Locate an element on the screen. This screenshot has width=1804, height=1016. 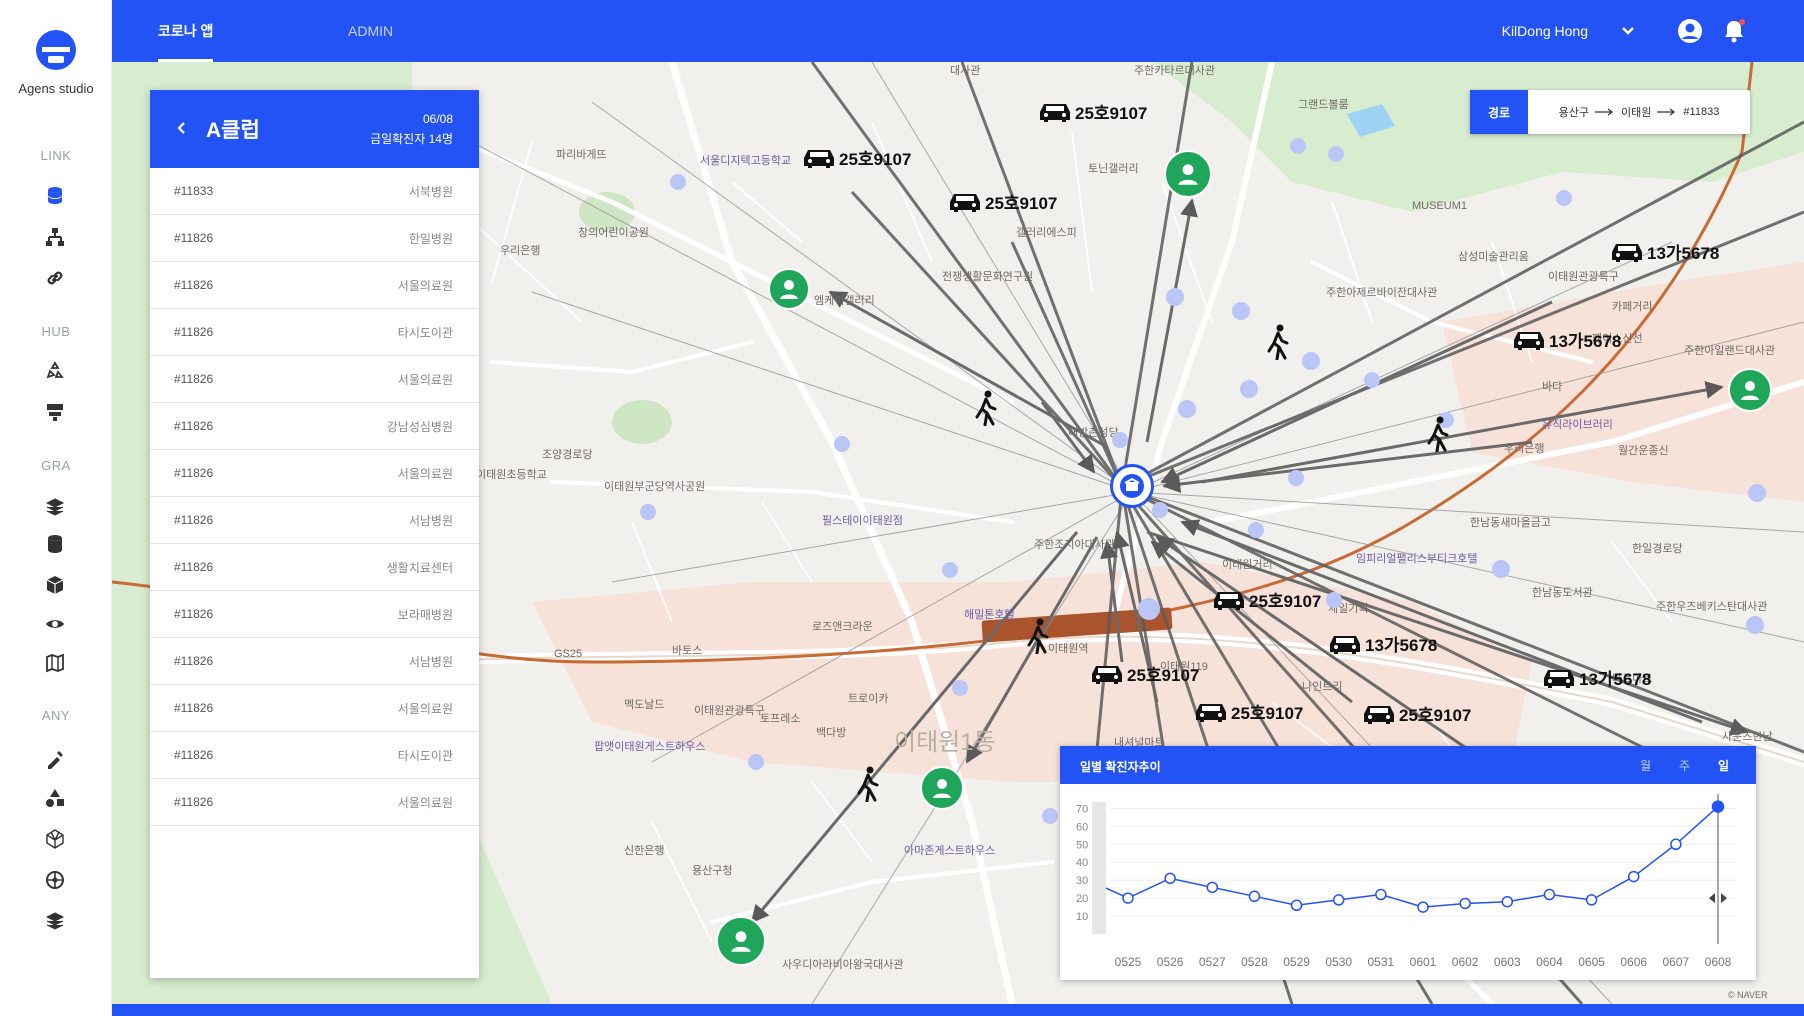
route-breadcrumb: 경로 용산구 이태원 #11833 is located at coordinates (1610, 112).